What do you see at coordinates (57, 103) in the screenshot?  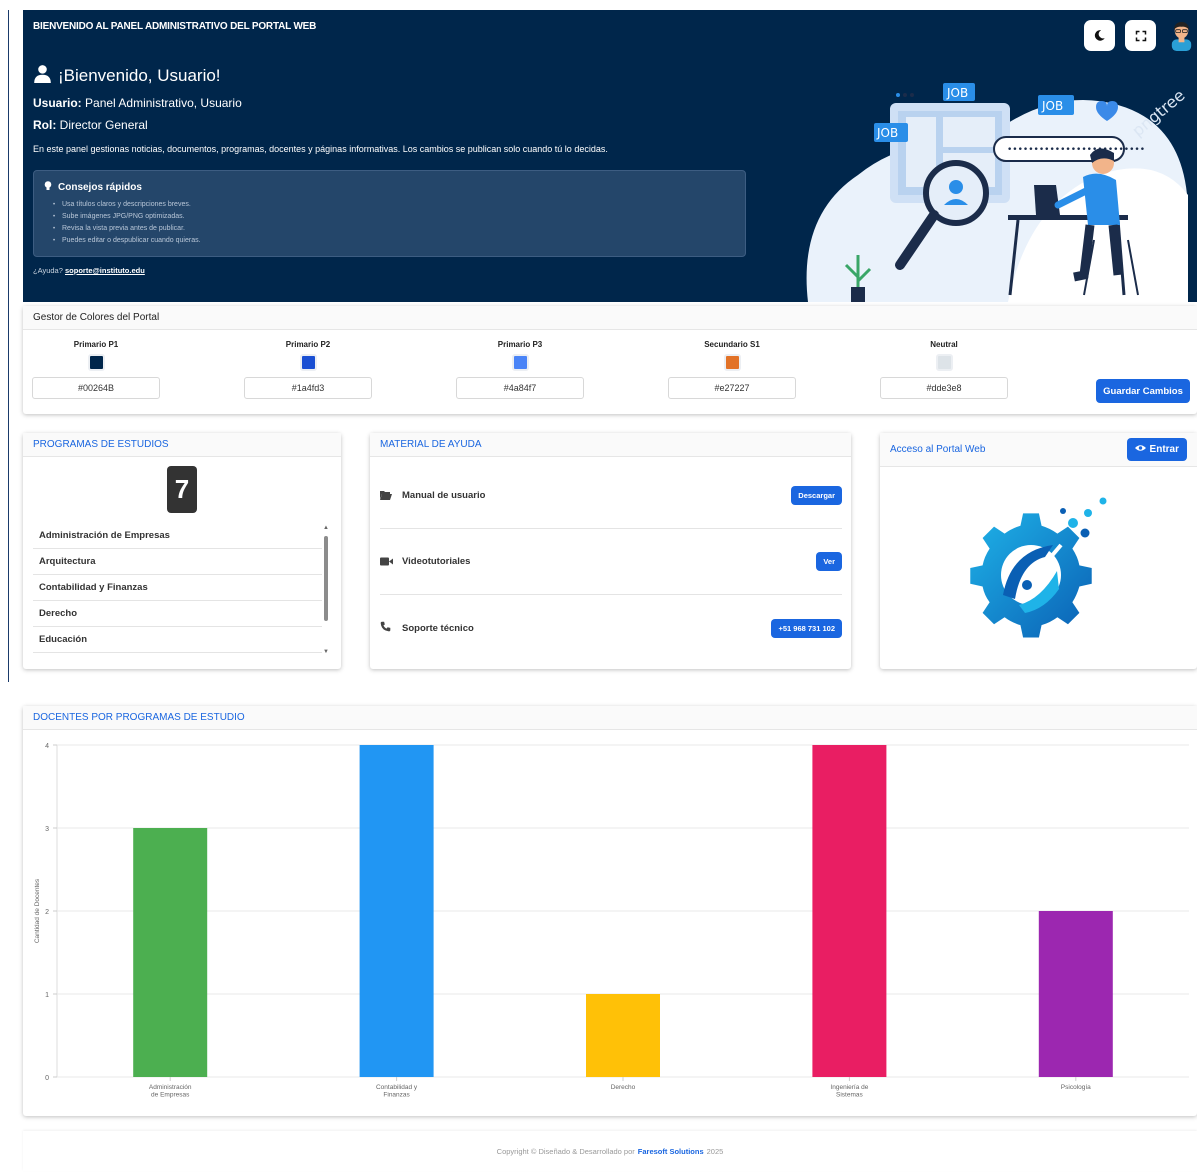 I see `user-label: Usuario:` at bounding box center [57, 103].